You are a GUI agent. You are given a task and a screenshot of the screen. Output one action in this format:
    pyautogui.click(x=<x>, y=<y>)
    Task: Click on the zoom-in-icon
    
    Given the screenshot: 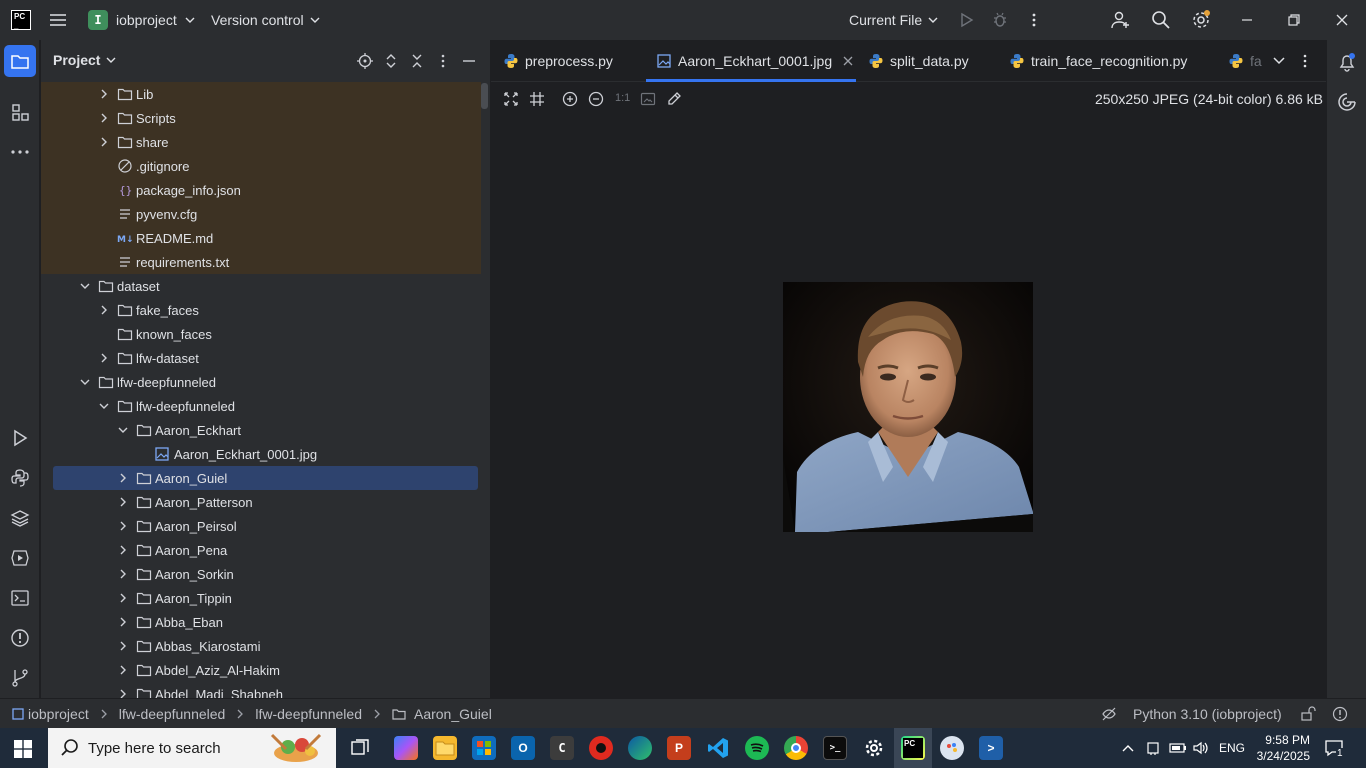 What is the action you would take?
    pyautogui.click(x=570, y=99)
    